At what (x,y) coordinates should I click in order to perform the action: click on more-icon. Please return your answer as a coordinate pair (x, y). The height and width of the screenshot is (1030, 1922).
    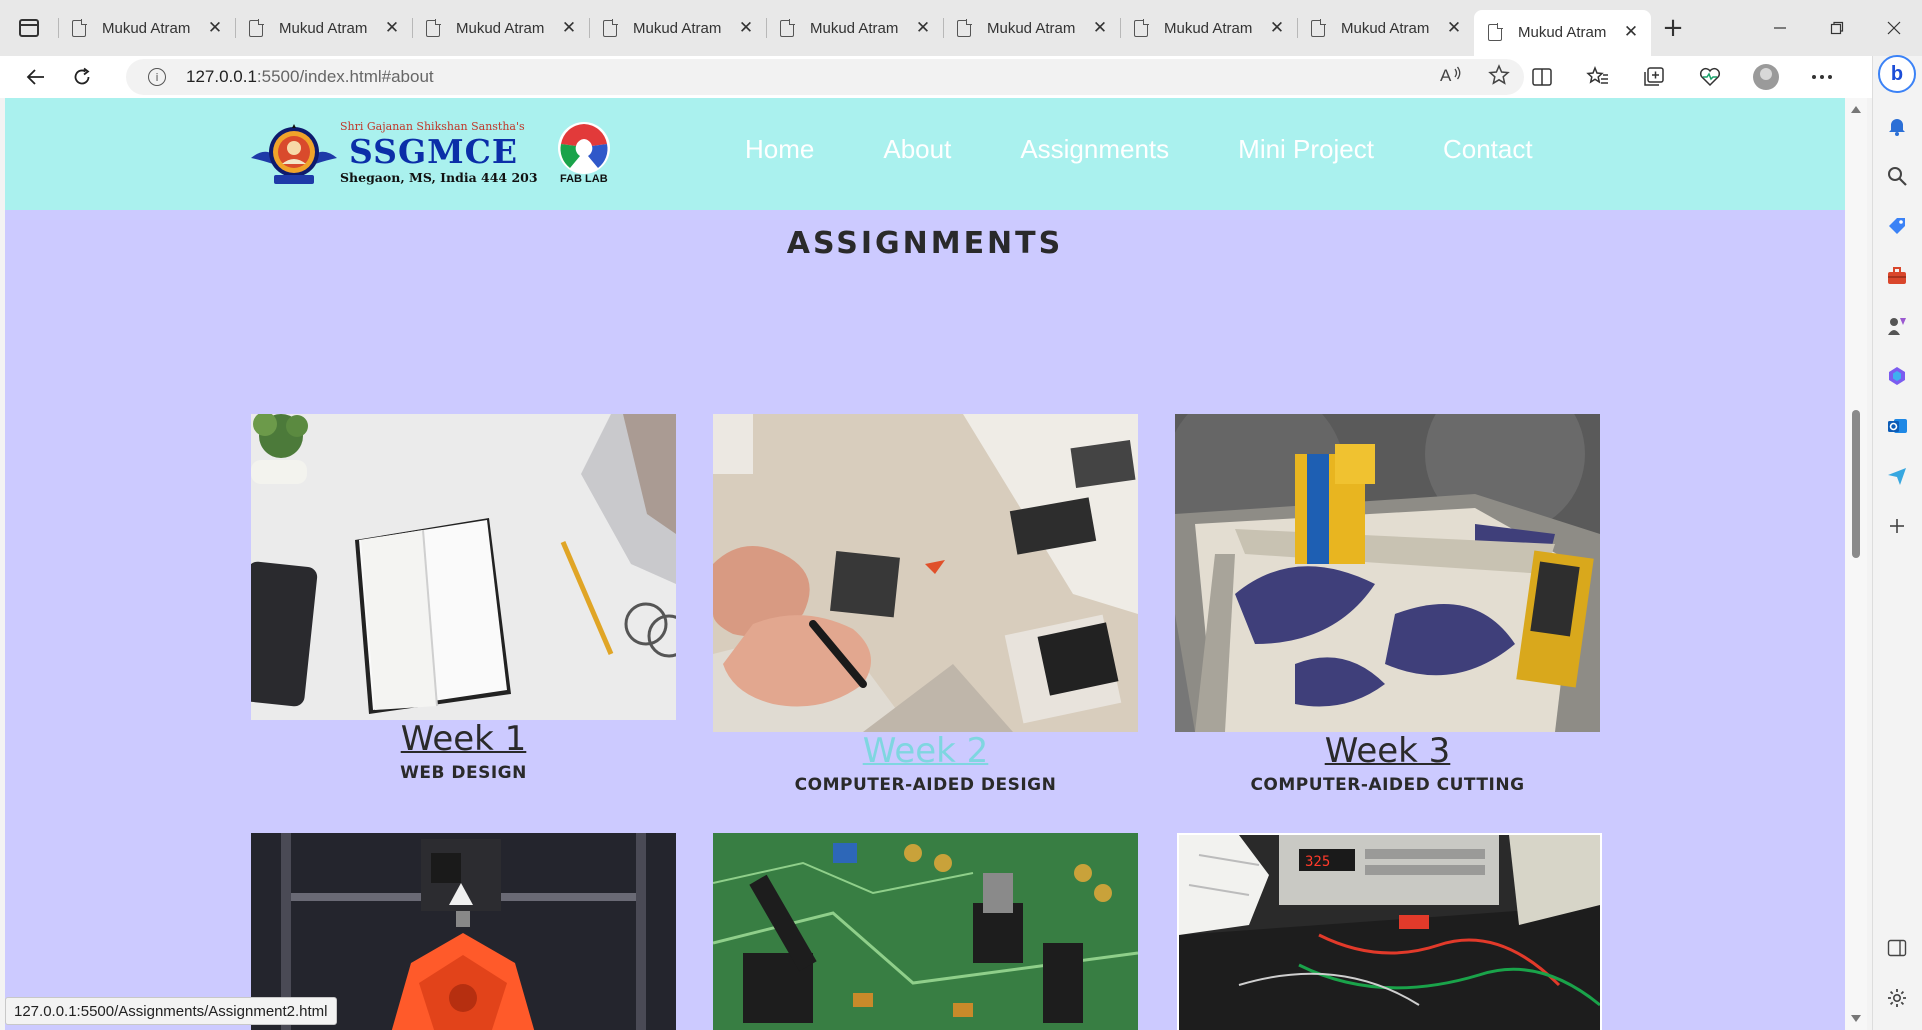
    Looking at the image, I should click on (1822, 77).